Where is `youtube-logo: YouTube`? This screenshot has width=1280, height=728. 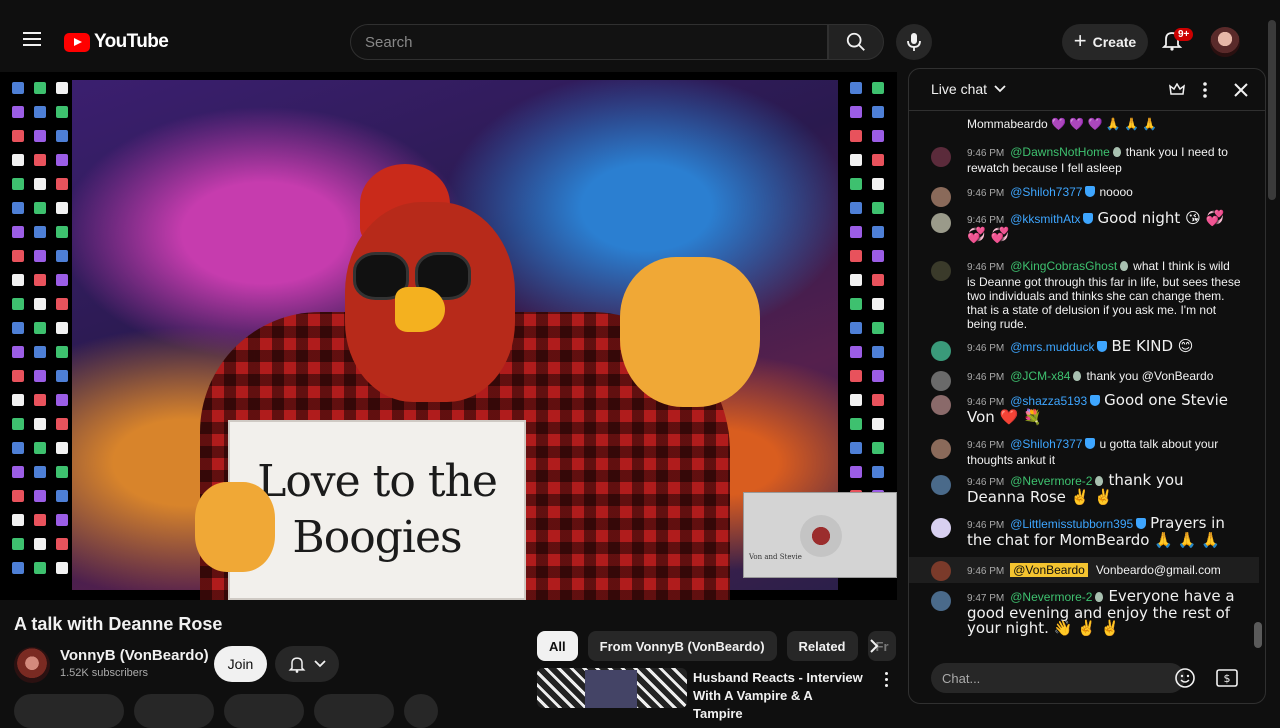
youtube-logo: YouTube is located at coordinates (116, 42).